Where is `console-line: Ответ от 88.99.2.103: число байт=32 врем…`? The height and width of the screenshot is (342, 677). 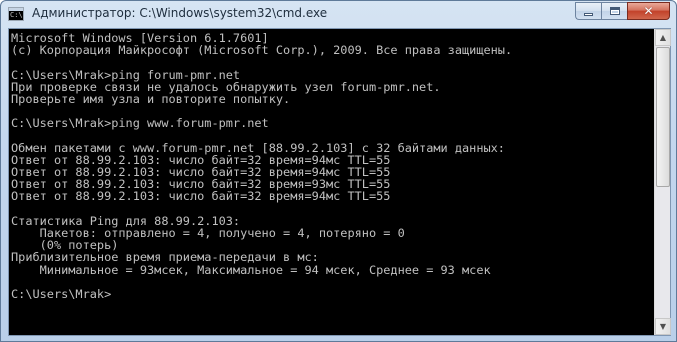
console-line: Ответ от 88.99.2.103: число байт=32 врем… is located at coordinates (201, 196).